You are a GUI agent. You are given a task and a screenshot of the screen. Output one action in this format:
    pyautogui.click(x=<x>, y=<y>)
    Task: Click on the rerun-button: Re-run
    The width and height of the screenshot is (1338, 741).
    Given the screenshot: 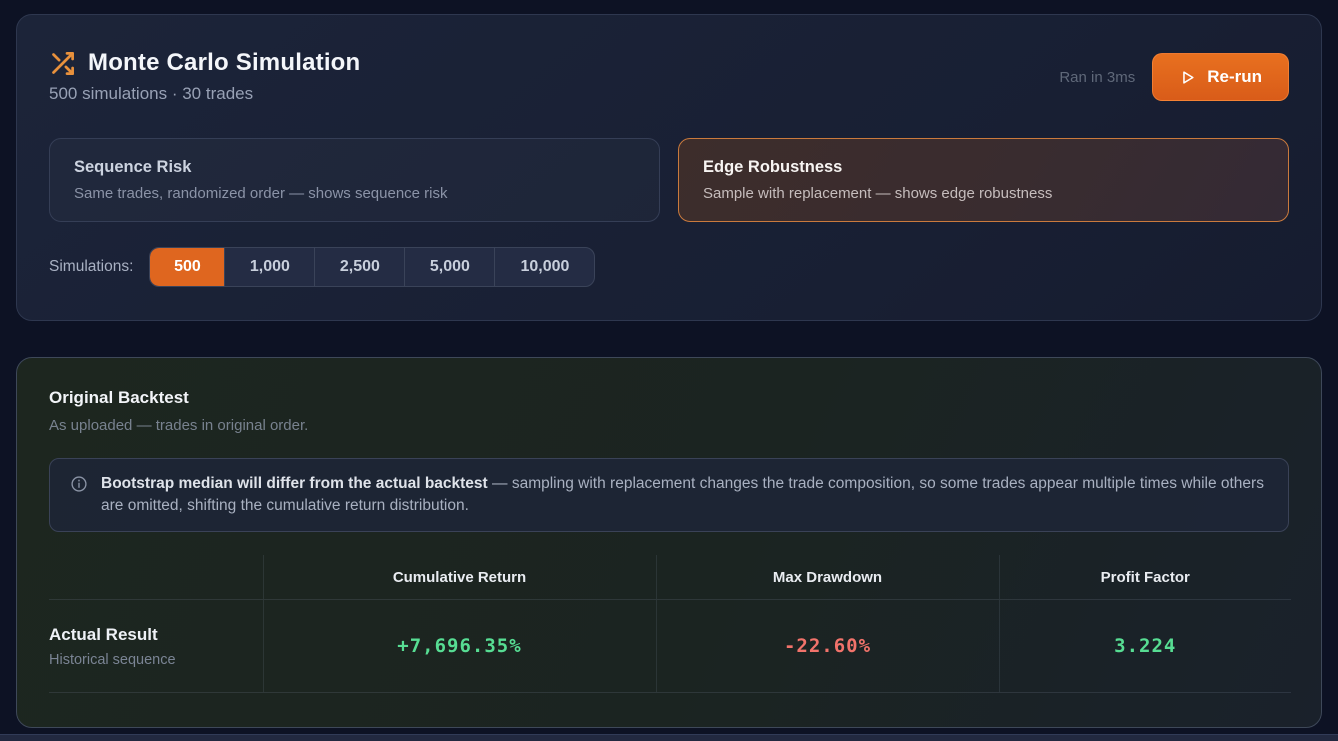 What is the action you would take?
    pyautogui.click(x=1220, y=77)
    